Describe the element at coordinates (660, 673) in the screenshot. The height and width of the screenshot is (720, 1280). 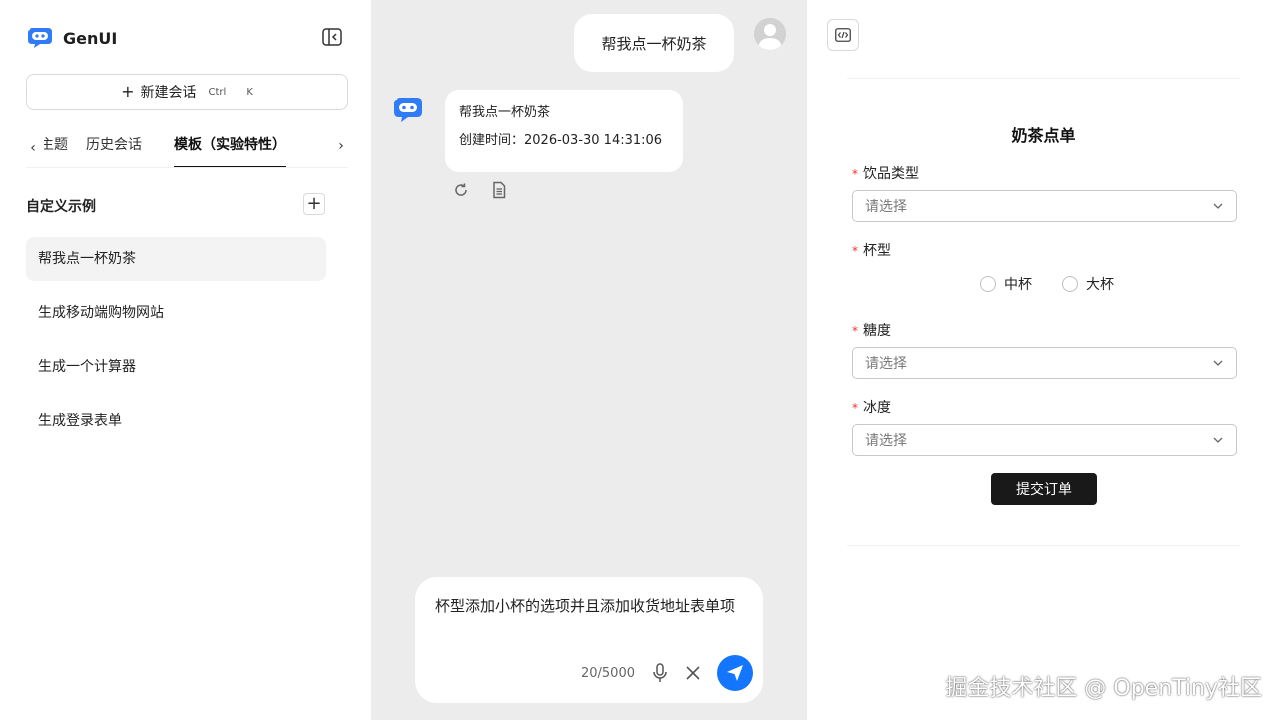
I see `microphone-icon` at that location.